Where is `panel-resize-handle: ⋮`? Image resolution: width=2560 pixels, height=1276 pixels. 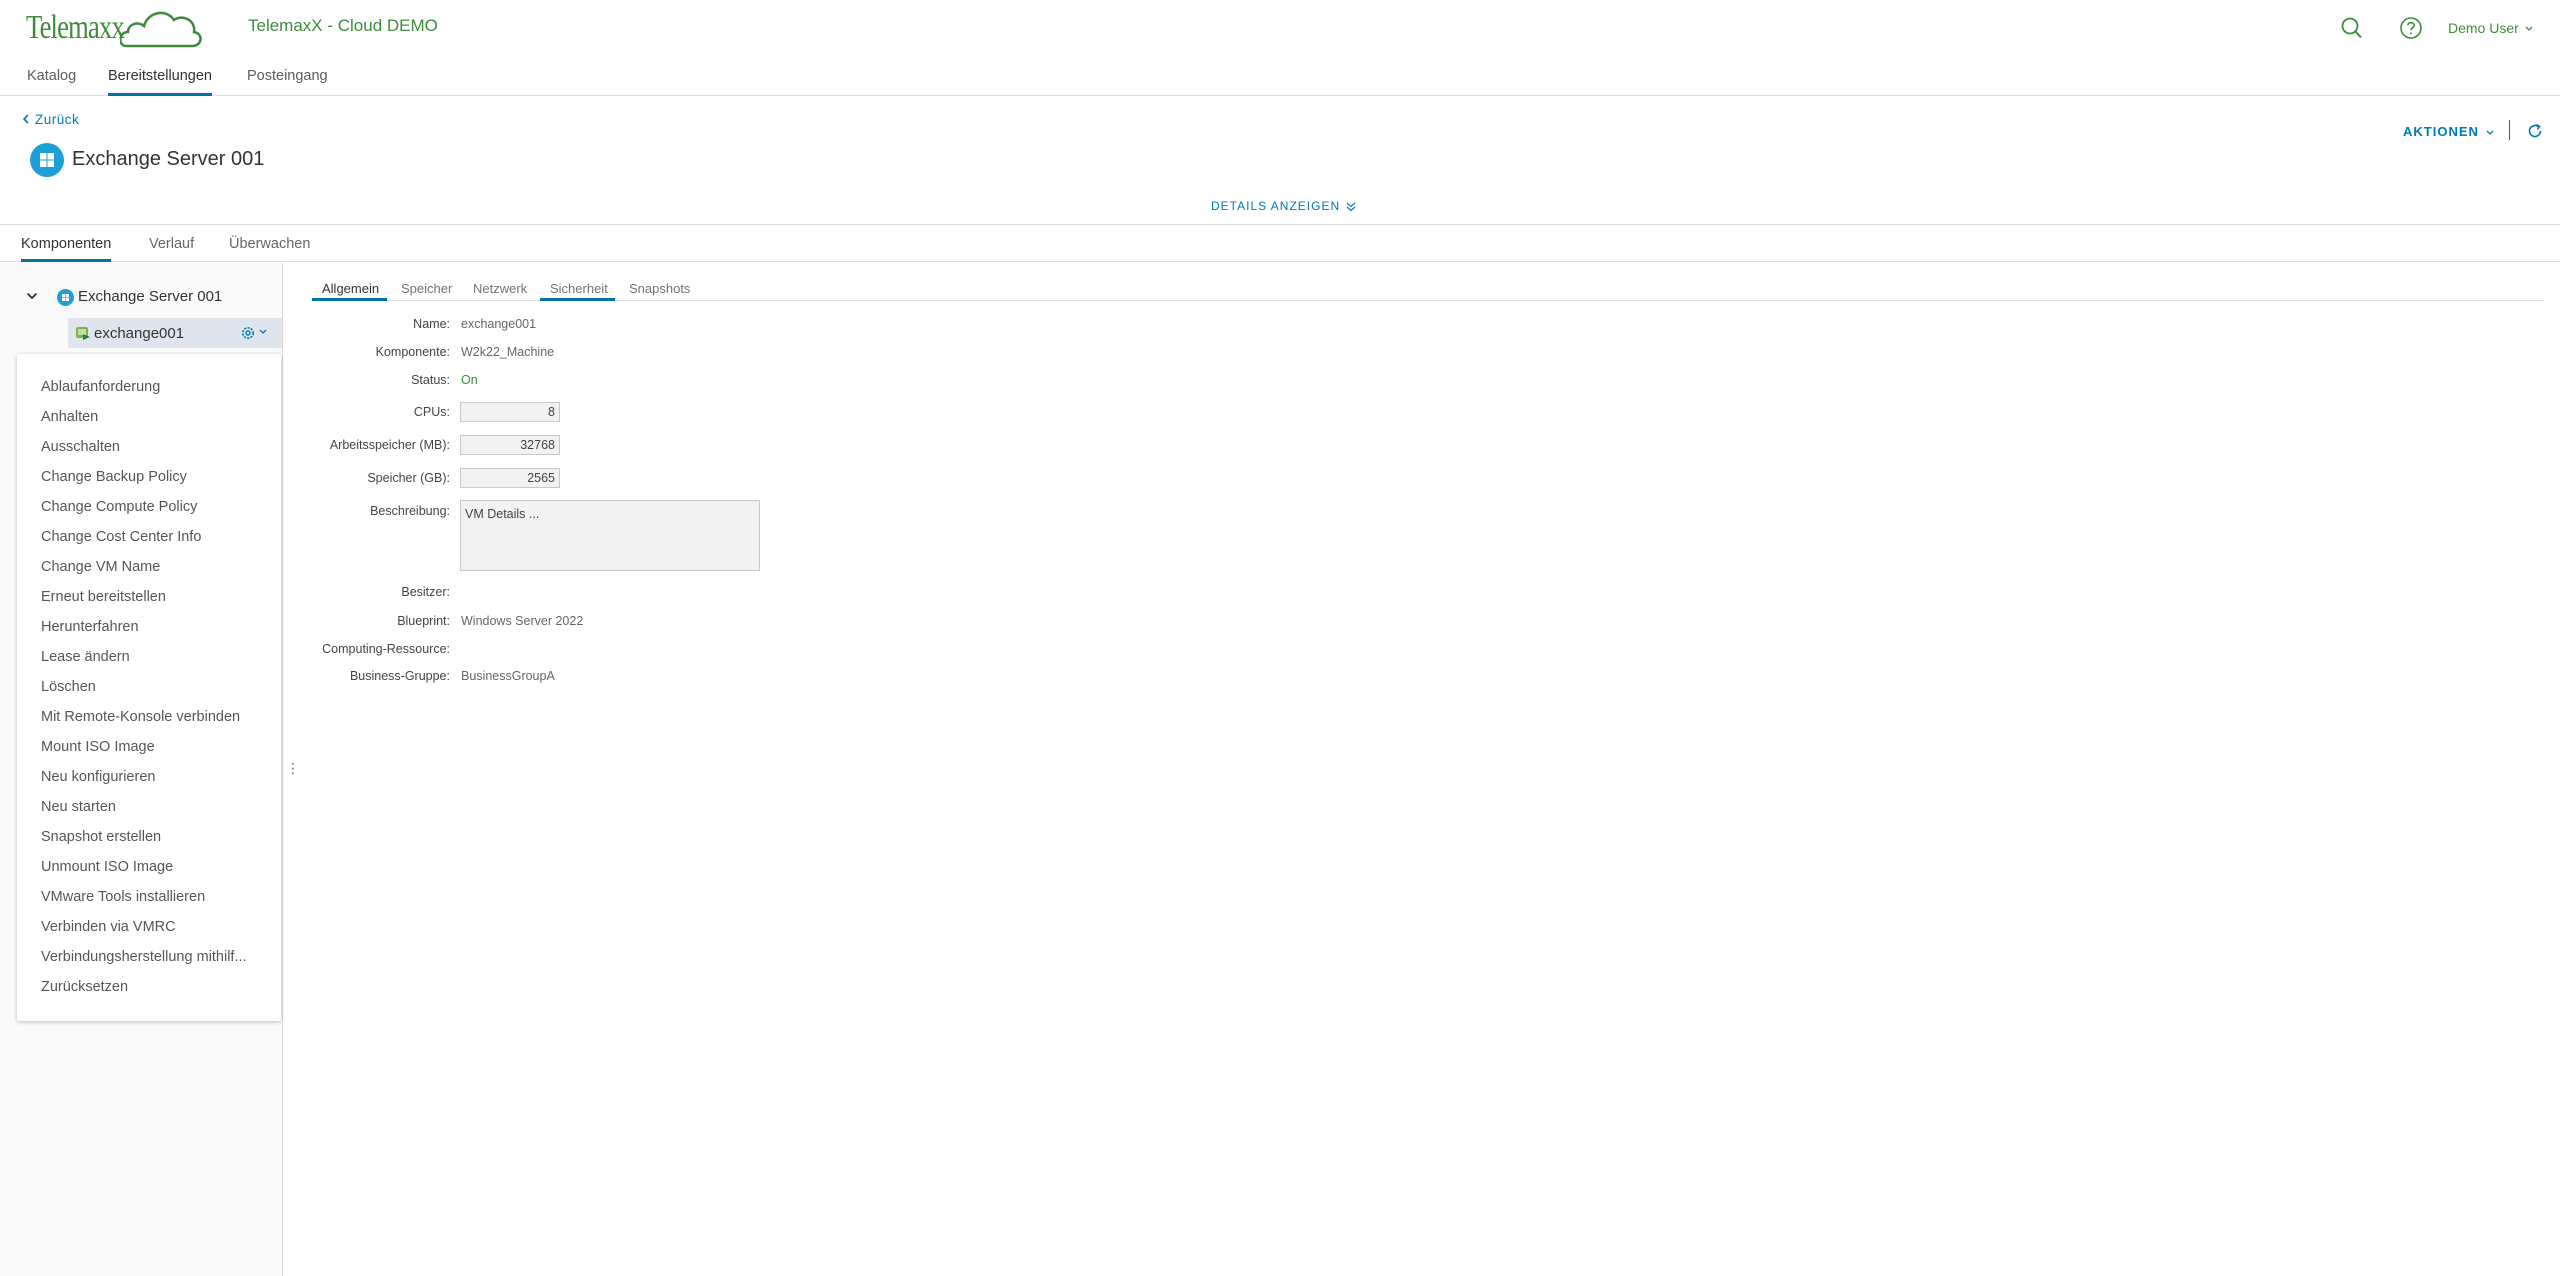 panel-resize-handle: ⋮ is located at coordinates (293, 768).